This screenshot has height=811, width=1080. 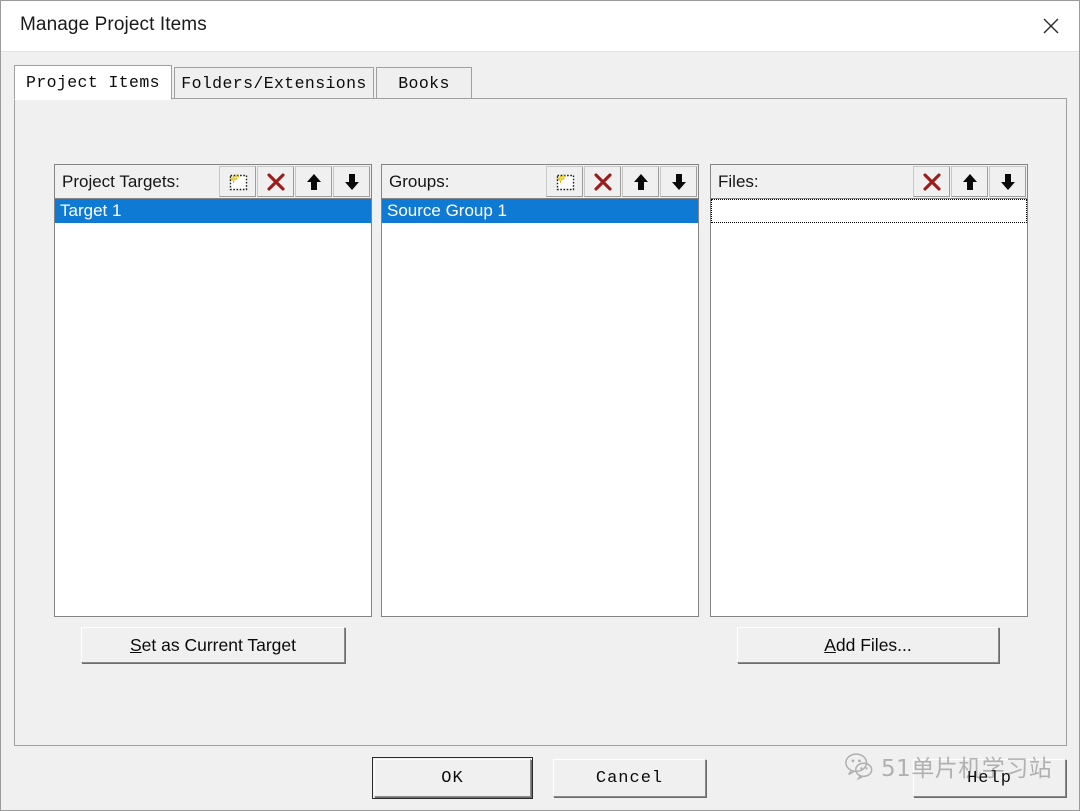 I want to click on project-targets-toolbar, so click(x=294, y=181).